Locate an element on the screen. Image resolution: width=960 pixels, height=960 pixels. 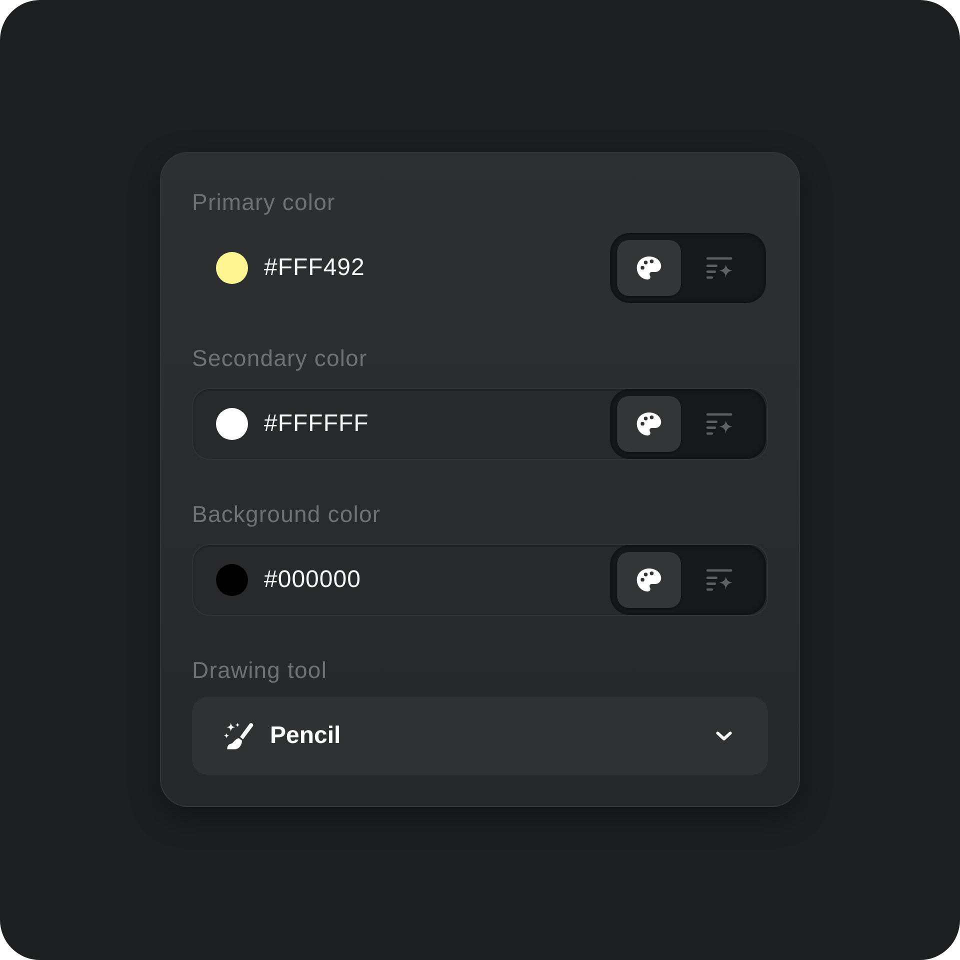
chevron-down-icon is located at coordinates (724, 736).